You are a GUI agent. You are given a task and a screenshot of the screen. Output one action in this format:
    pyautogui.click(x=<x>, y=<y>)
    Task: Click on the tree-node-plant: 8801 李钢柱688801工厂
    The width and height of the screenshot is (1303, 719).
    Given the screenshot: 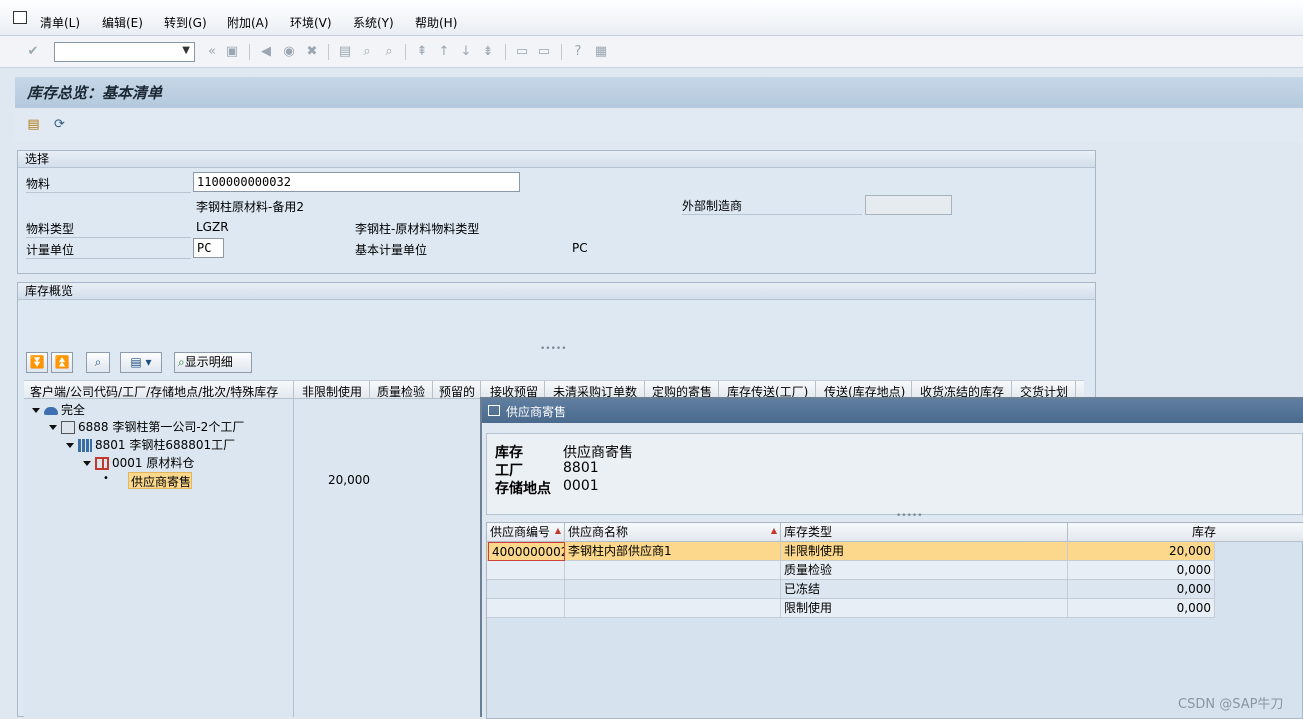 What is the action you would take?
    pyautogui.click(x=150, y=444)
    